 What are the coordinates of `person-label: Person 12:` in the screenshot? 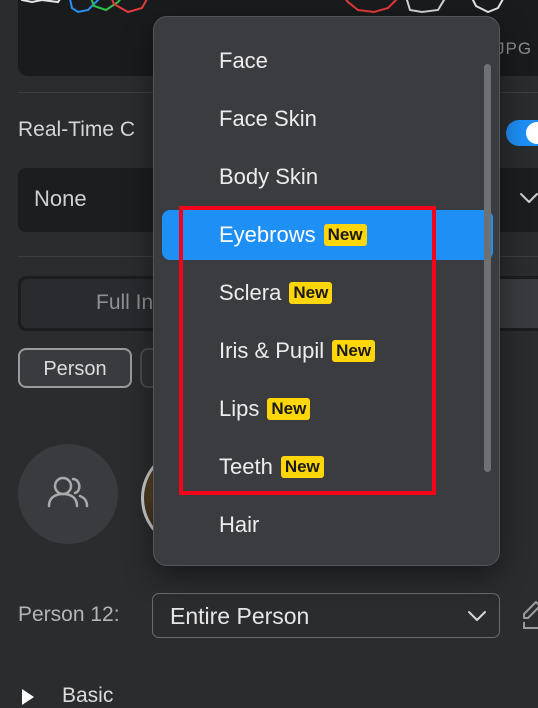 It's located at (69, 614).